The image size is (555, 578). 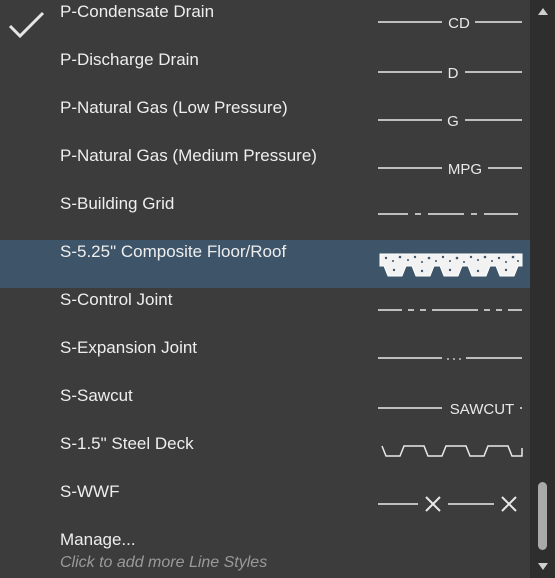 What do you see at coordinates (265, 24) in the screenshot?
I see `menu-item-p-condensate-drain: P-Condensate Drain CD` at bounding box center [265, 24].